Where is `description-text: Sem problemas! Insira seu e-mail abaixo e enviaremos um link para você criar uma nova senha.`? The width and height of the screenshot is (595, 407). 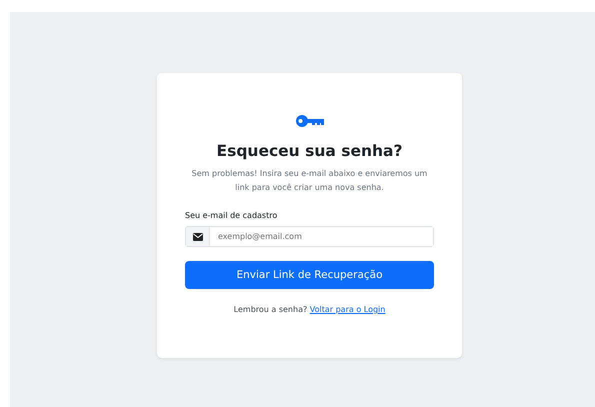
description-text: Sem problemas! Insira seu e-mail abaixo e enviaremos um link para você criar uma nova senha. is located at coordinates (309, 181).